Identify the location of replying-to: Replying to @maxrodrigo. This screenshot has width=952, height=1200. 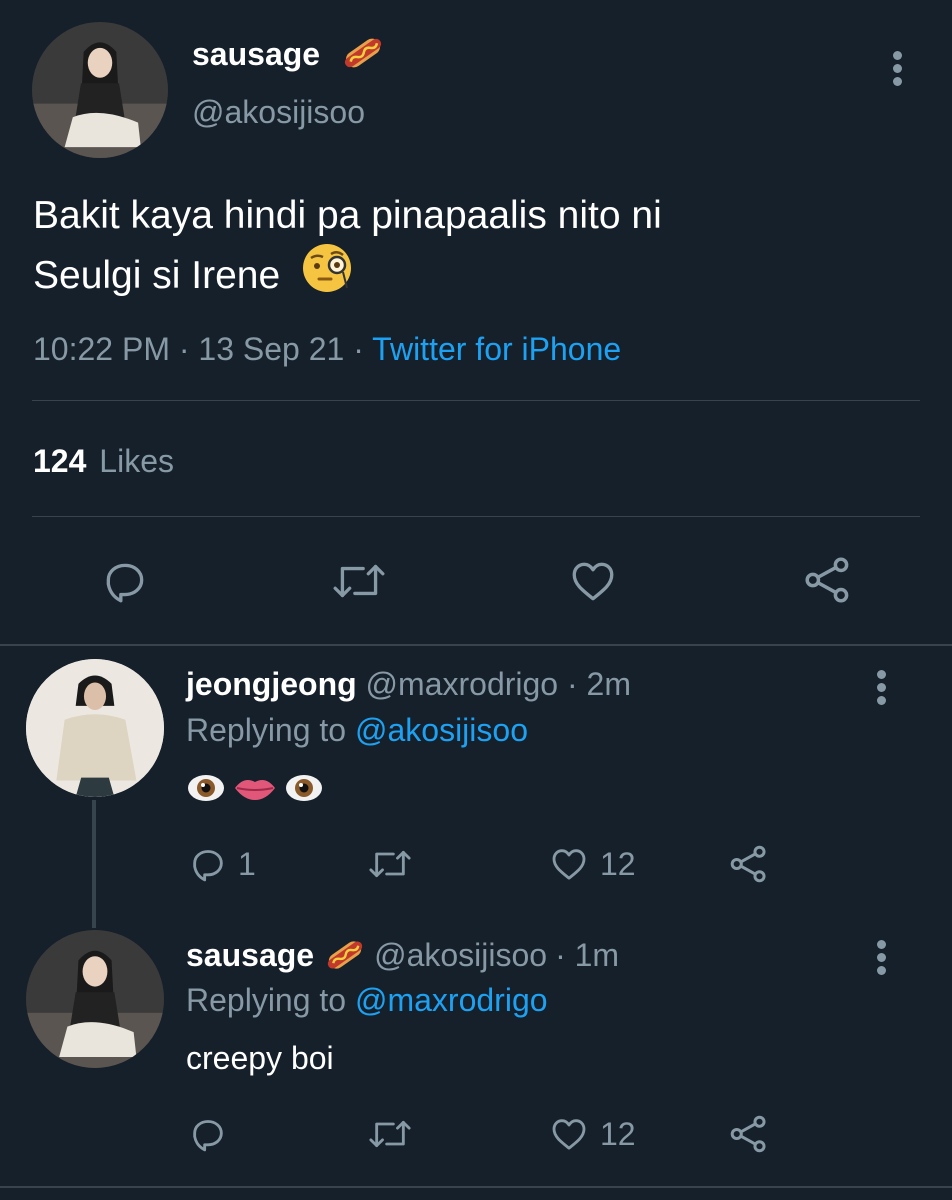
(367, 1000).